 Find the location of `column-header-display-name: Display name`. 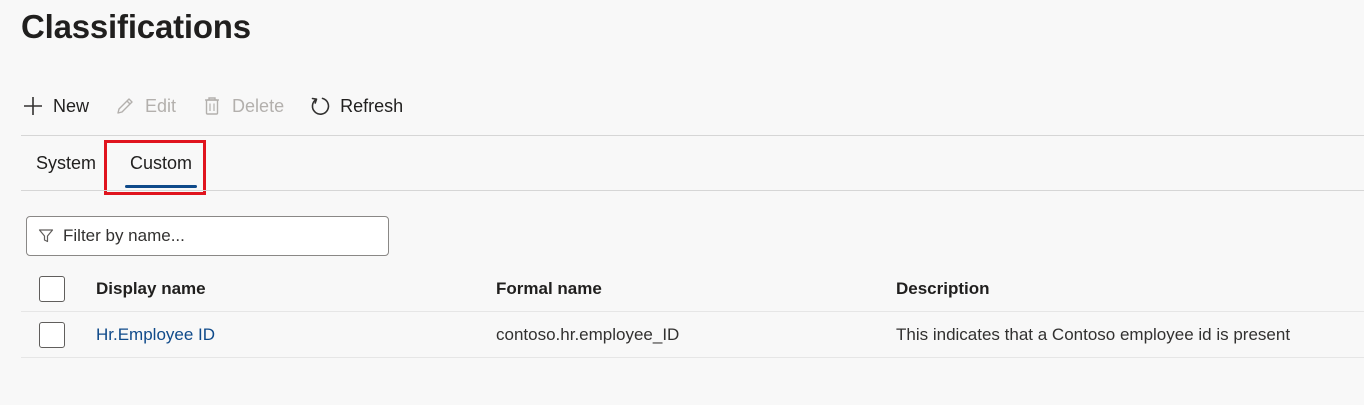

column-header-display-name: Display name is located at coordinates (296, 289).